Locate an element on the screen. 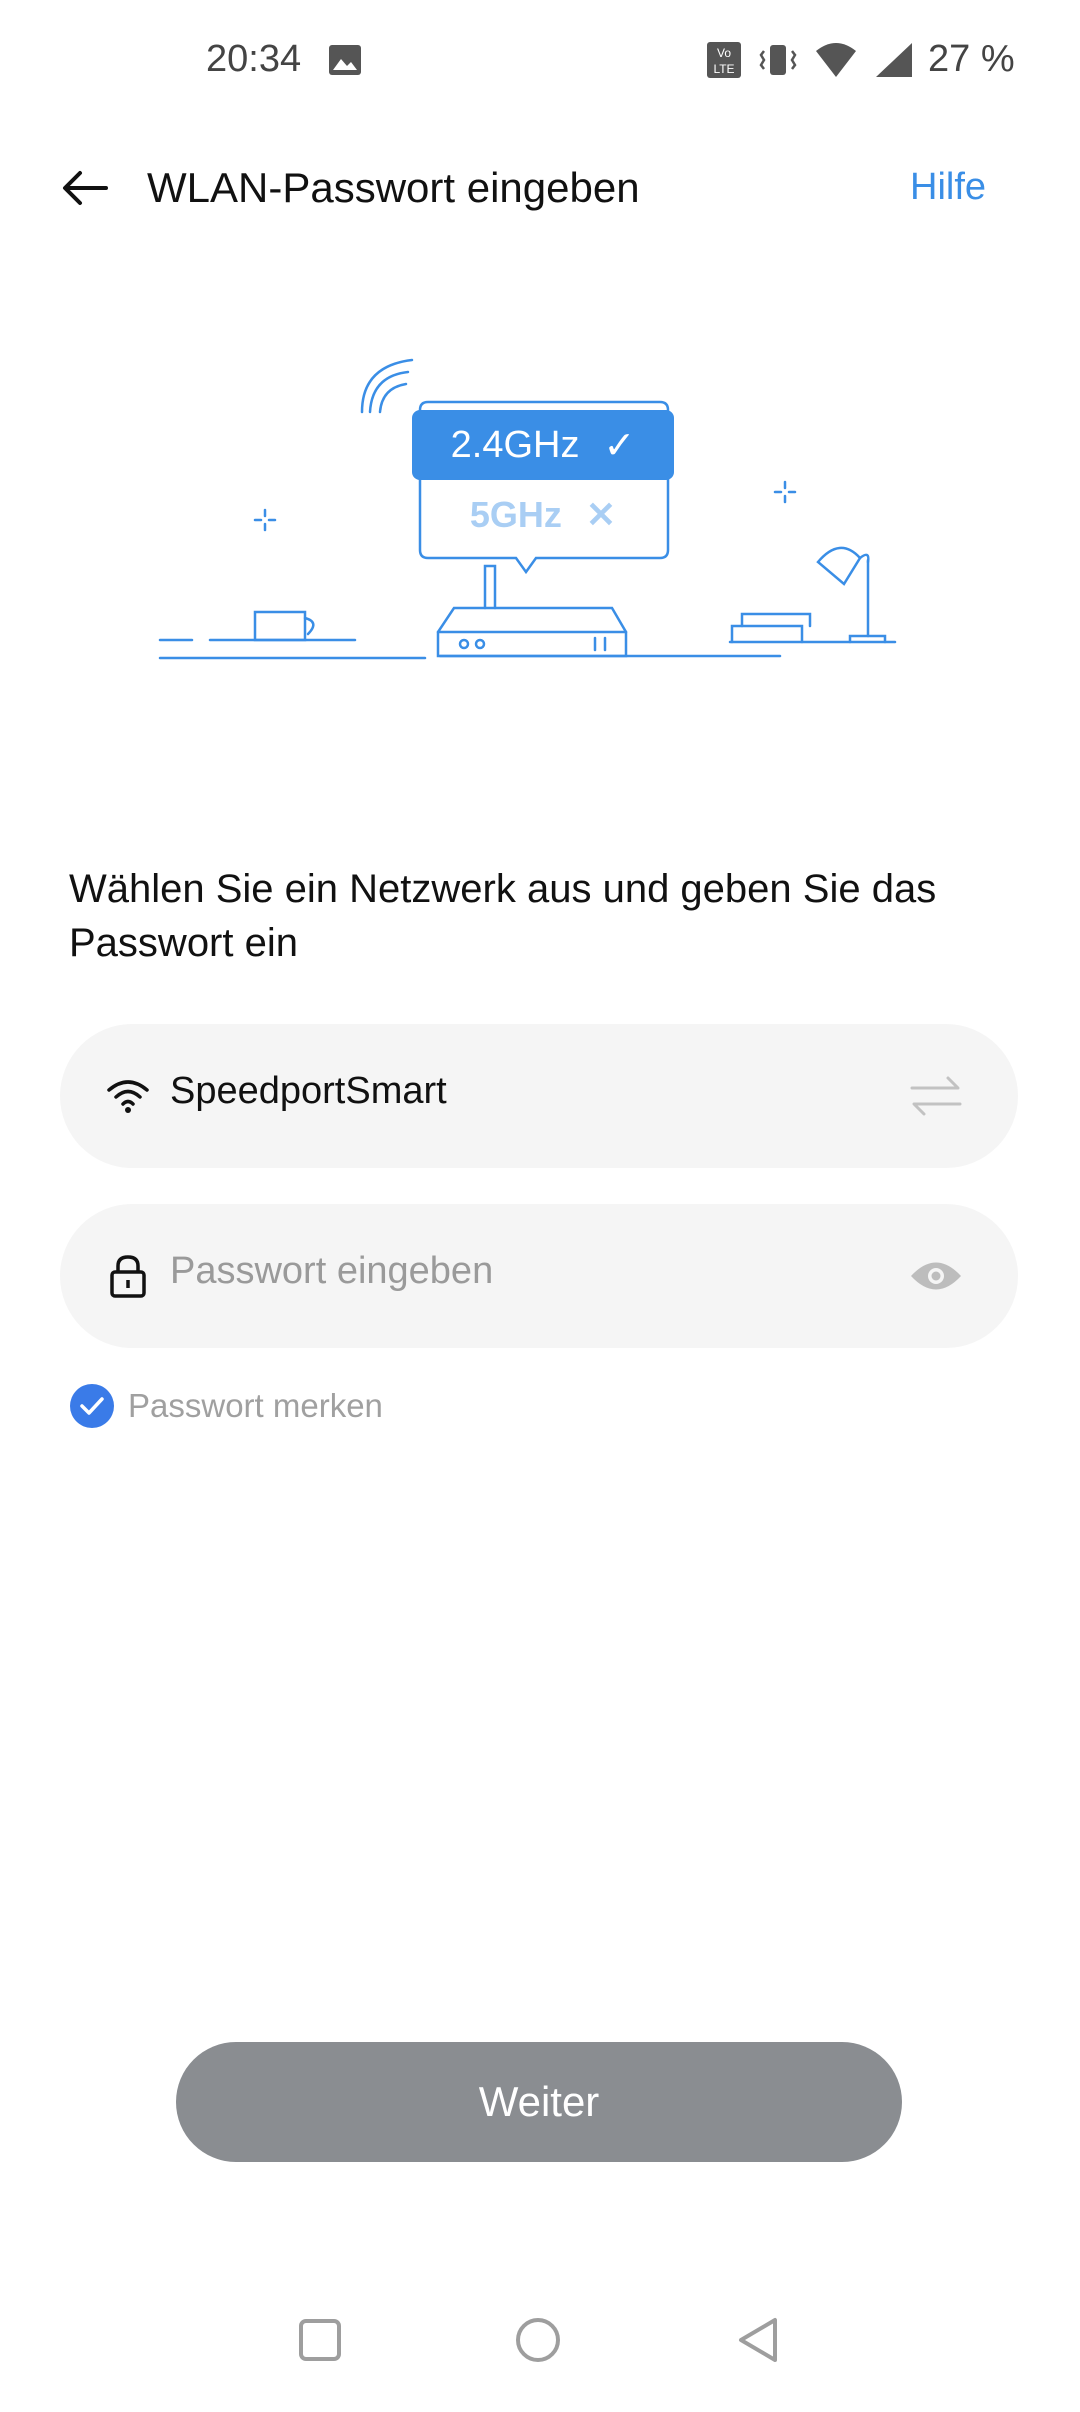  circle-icon is located at coordinates (538, 2340).